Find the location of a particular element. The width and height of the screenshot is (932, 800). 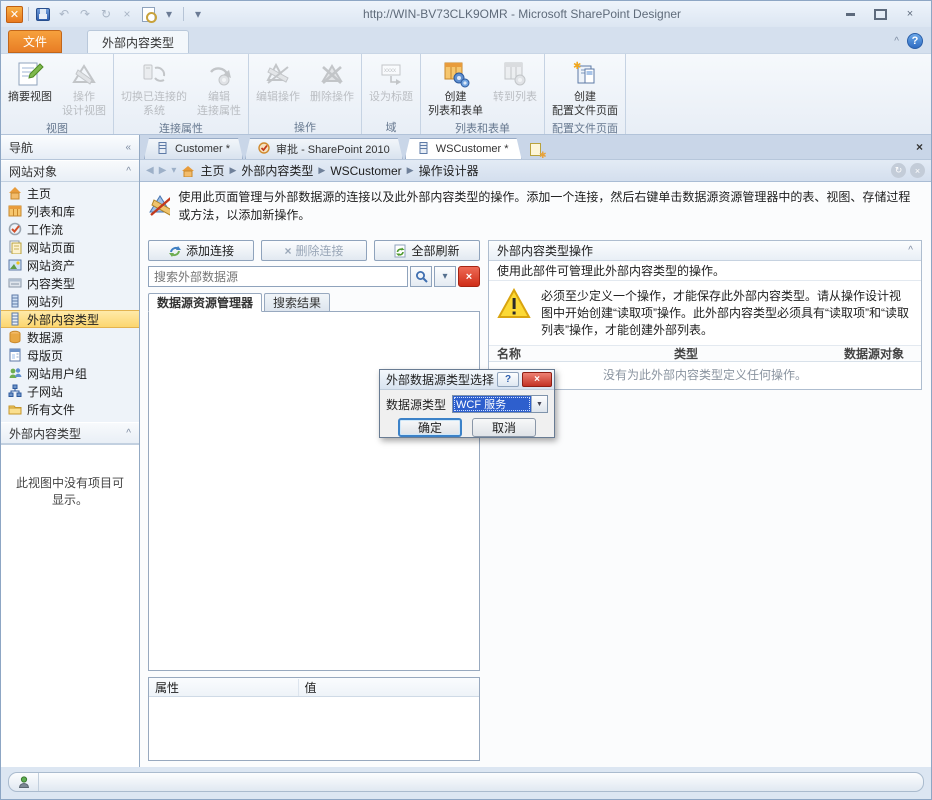

sidebar-item-all-files: 所有文件 is located at coordinates (70, 409).